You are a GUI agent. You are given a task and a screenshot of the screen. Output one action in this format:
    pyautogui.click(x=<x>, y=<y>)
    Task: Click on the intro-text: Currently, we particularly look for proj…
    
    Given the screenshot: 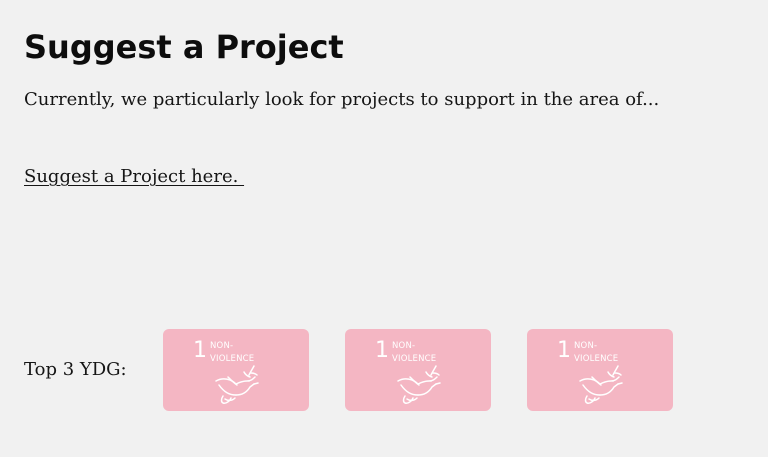 What is the action you would take?
    pyautogui.click(x=342, y=99)
    